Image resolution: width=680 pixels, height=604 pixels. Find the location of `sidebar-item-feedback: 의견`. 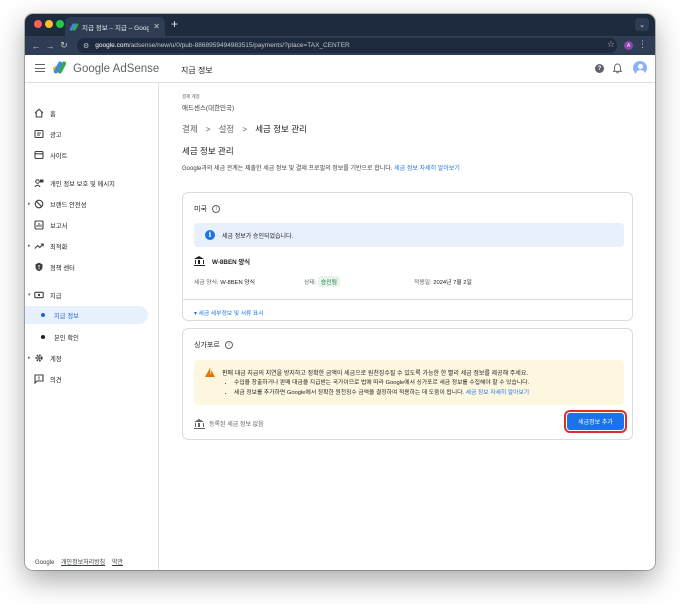

sidebar-item-feedback: 의견 is located at coordinates (91, 379).